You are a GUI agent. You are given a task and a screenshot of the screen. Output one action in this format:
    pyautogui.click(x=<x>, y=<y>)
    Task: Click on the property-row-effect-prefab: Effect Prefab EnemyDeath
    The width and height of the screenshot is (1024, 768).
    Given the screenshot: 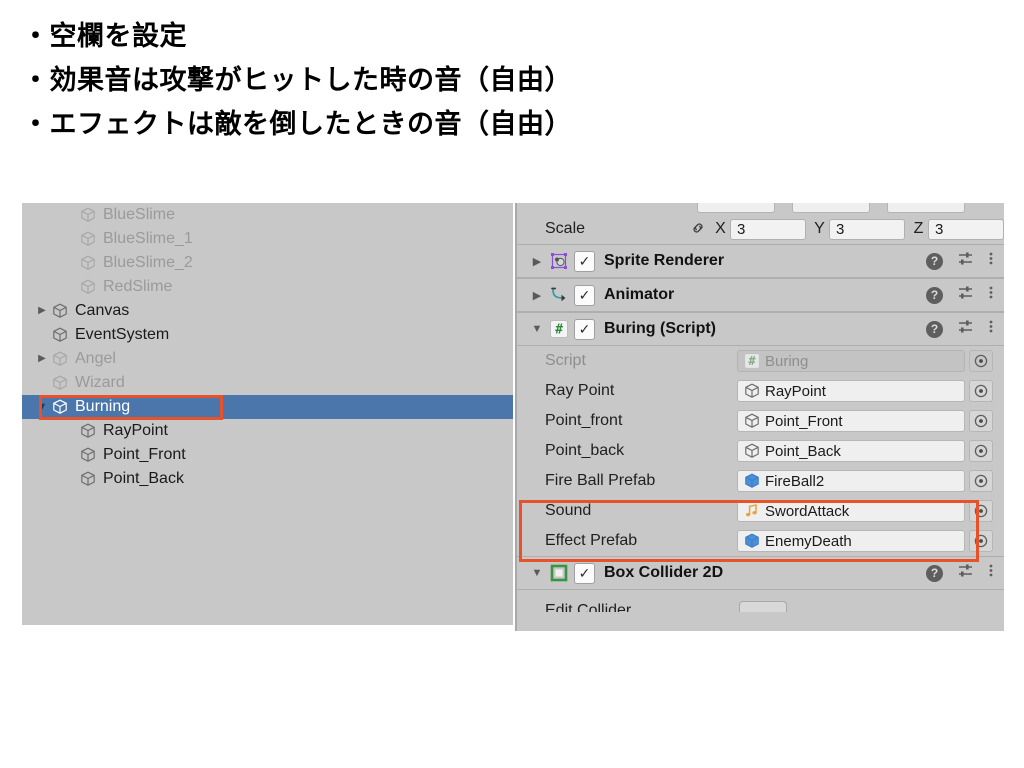 What is the action you would take?
    pyautogui.click(x=760, y=541)
    